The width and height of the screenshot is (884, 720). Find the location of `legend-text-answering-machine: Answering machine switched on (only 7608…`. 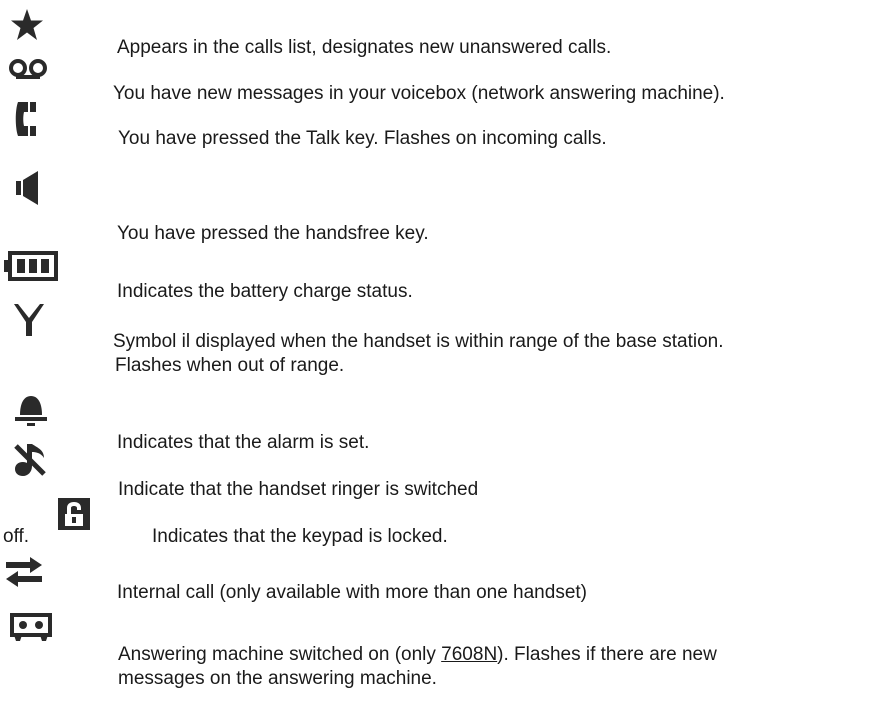

legend-text-answering-machine: Answering machine switched on (only 7608… is located at coordinates (417, 654).